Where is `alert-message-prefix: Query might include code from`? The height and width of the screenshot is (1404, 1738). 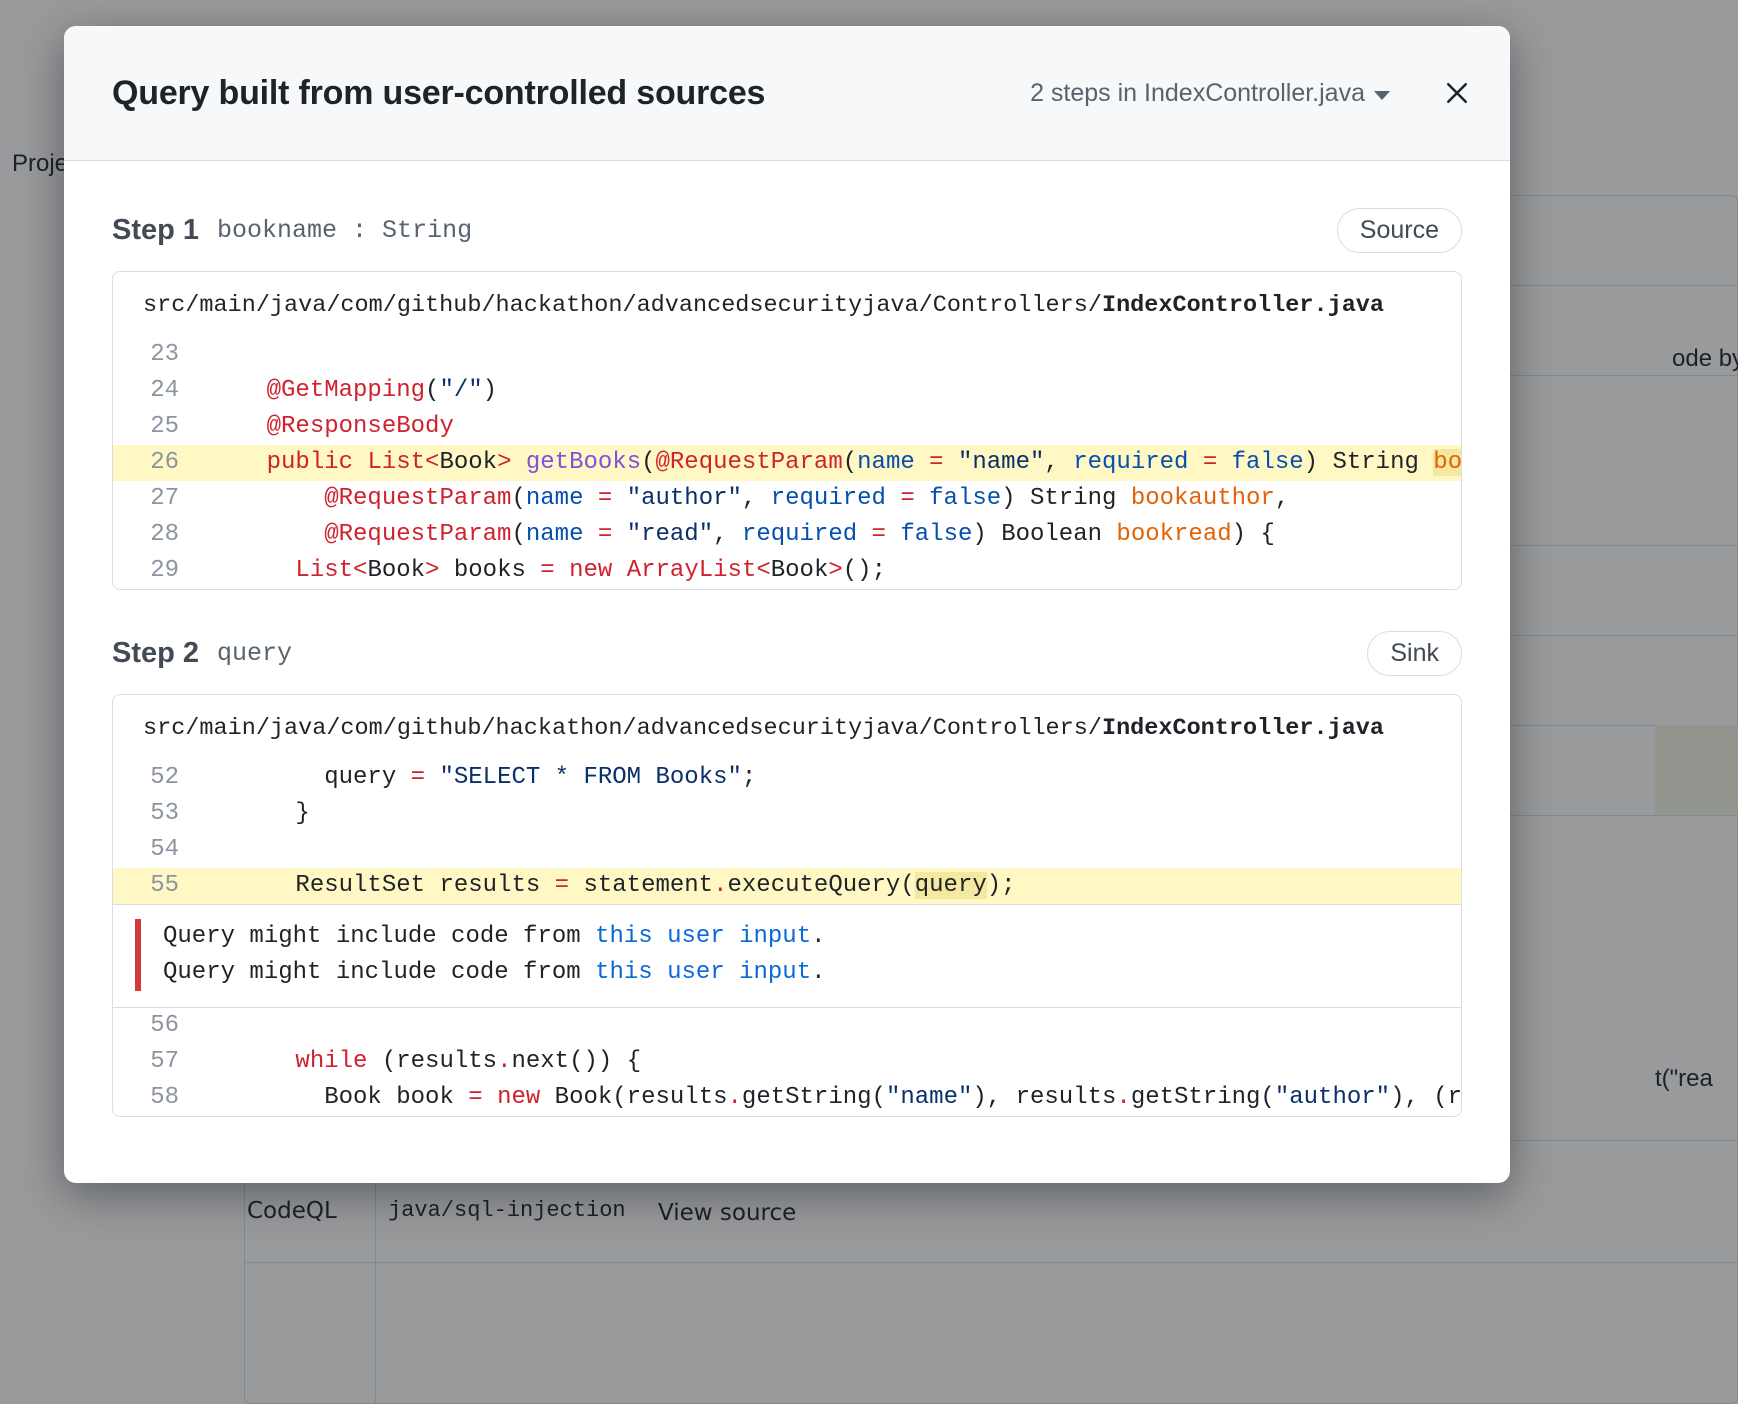
alert-message-prefix: Query might include code from is located at coordinates (379, 972).